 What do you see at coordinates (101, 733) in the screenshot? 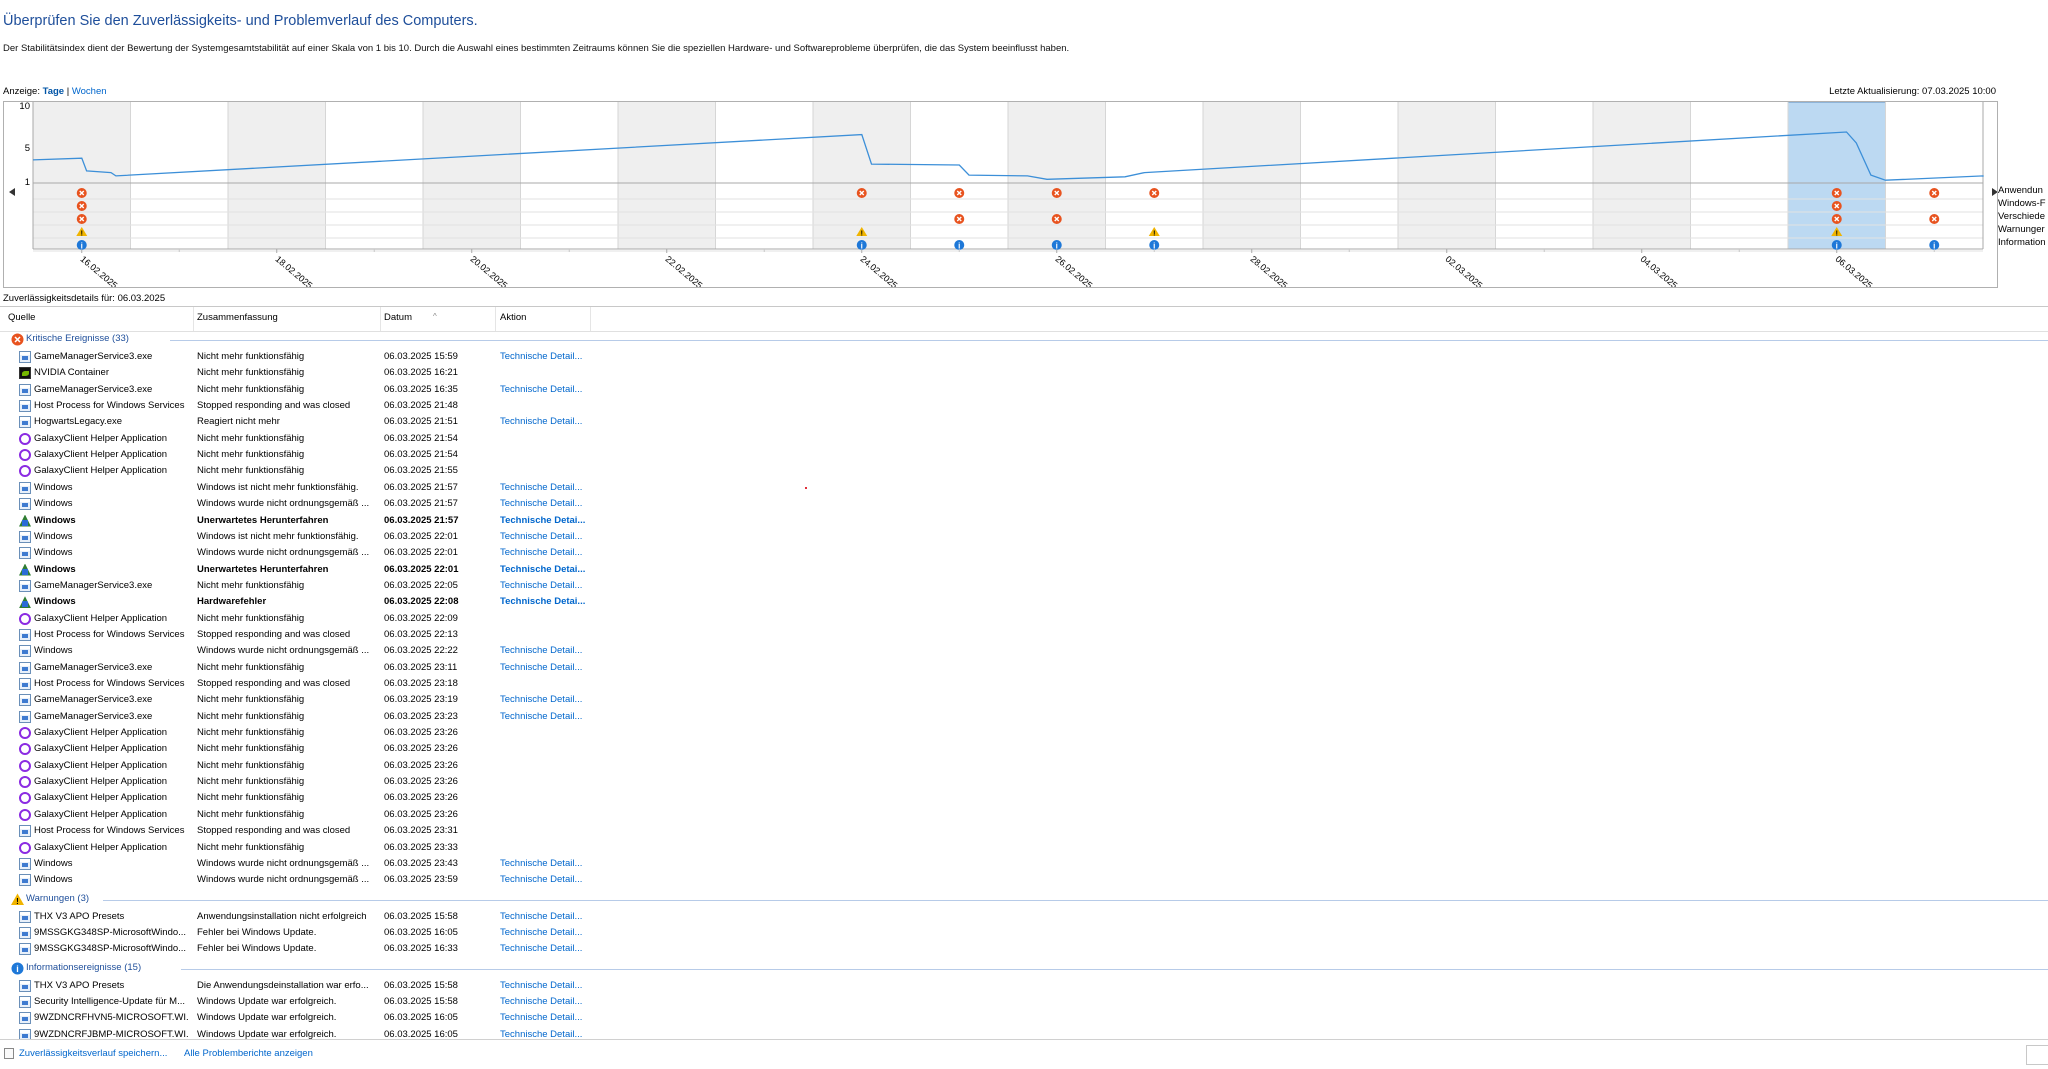
I see `row-source: GalaxyClient Helper Application` at bounding box center [101, 733].